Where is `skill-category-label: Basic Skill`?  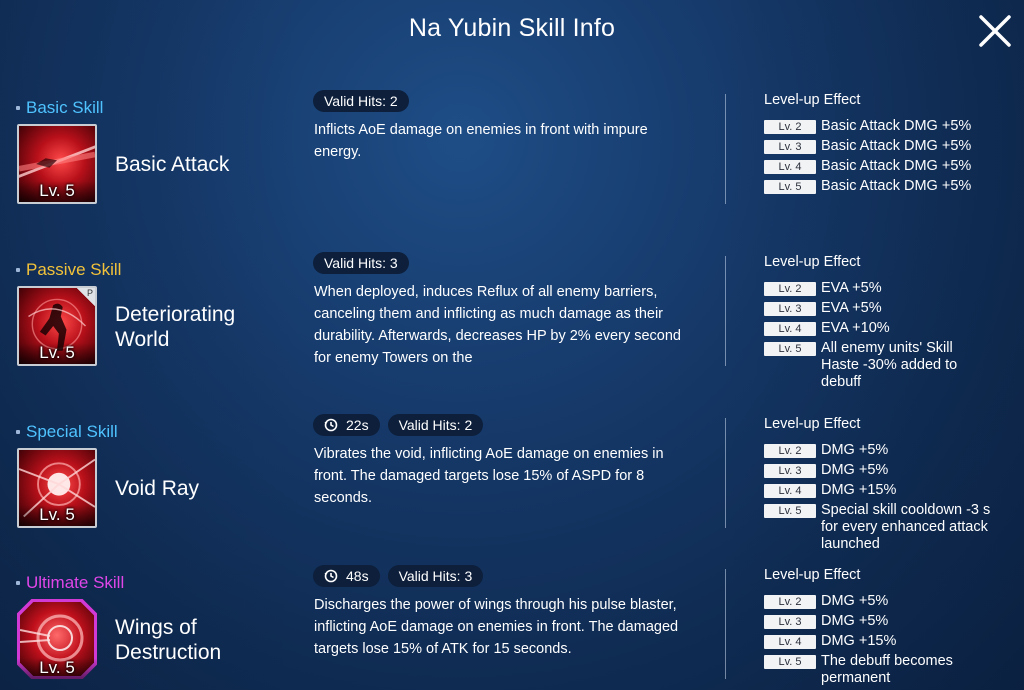 skill-category-label: Basic Skill is located at coordinates (65, 107).